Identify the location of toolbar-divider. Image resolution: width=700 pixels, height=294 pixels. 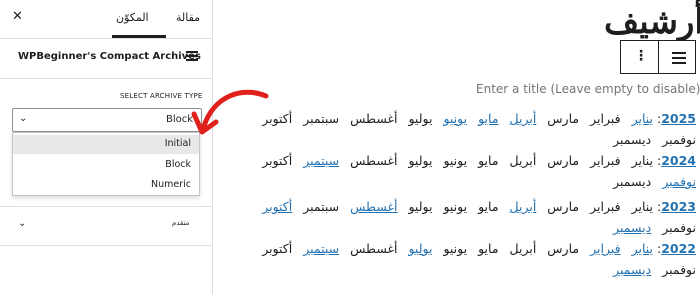
(658, 57).